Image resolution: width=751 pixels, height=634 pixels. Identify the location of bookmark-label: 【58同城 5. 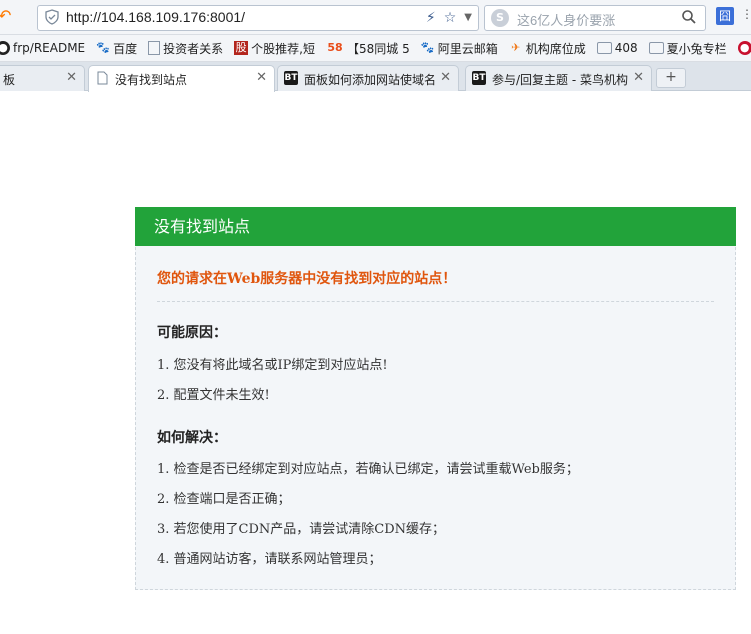
(378, 48).